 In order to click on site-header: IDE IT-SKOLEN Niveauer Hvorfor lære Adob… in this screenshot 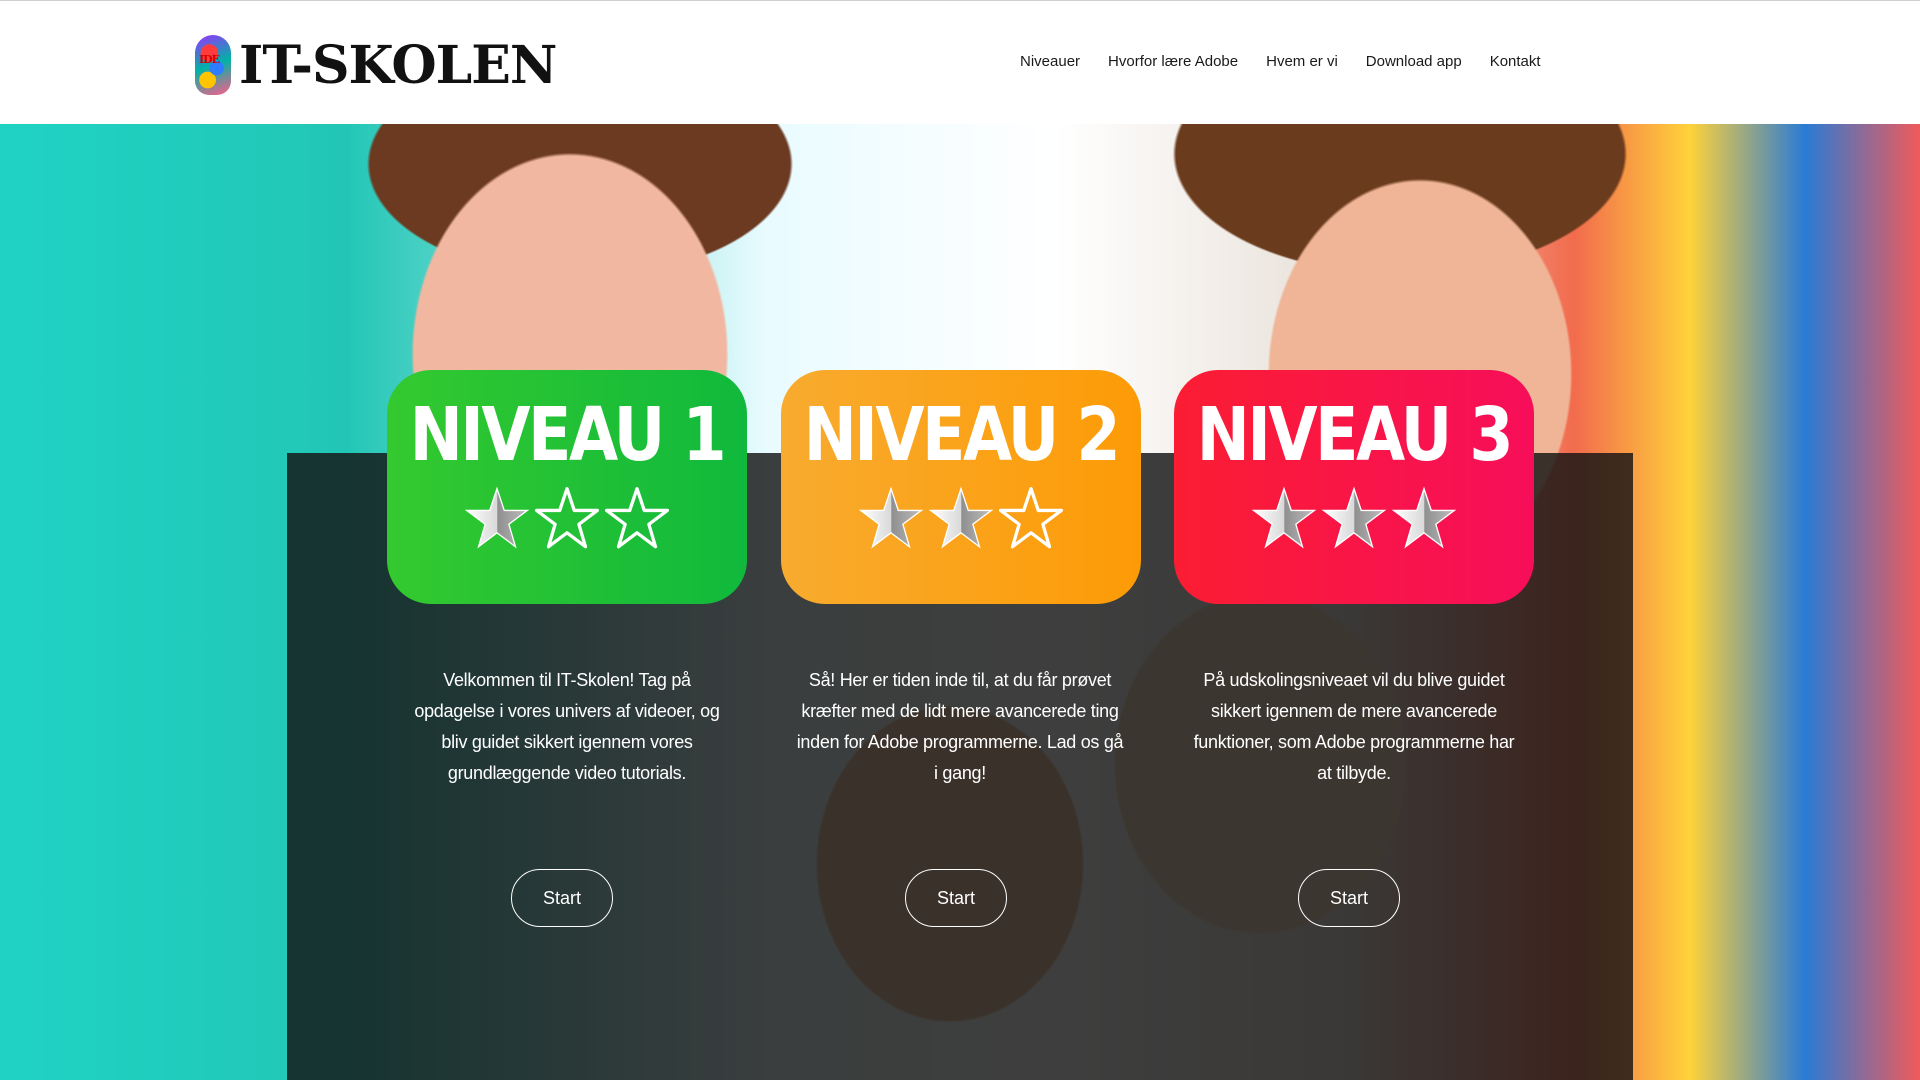, I will do `click(960, 62)`.